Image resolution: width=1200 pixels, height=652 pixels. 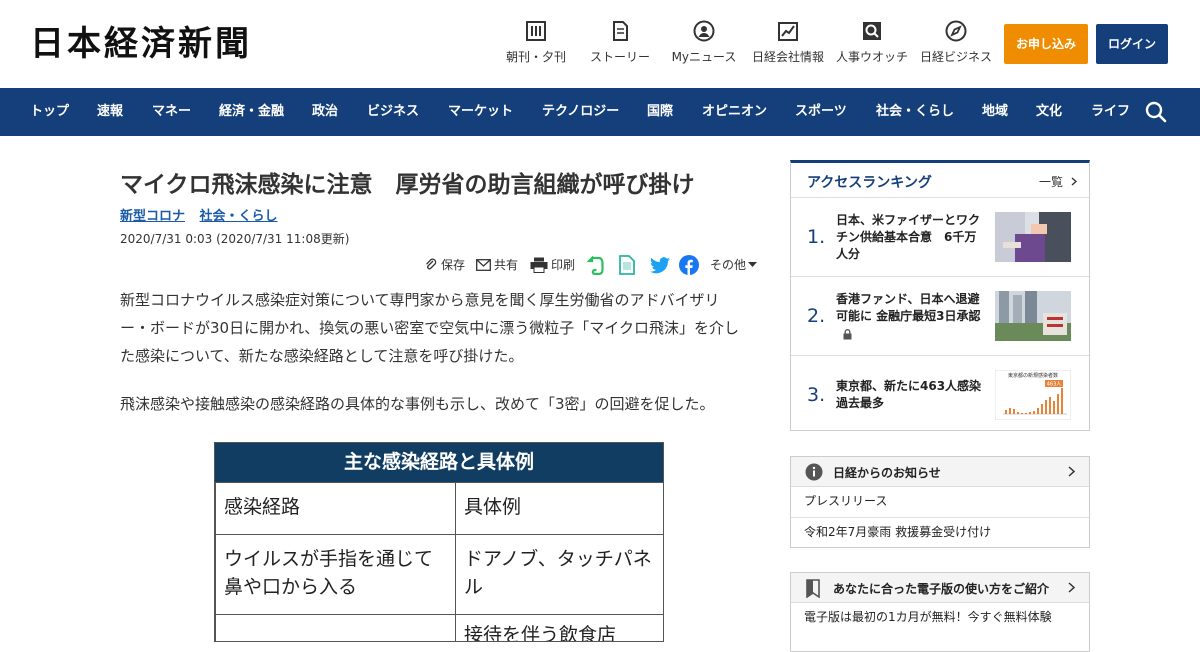 I want to click on bookmark-icon, so click(x=813, y=588).